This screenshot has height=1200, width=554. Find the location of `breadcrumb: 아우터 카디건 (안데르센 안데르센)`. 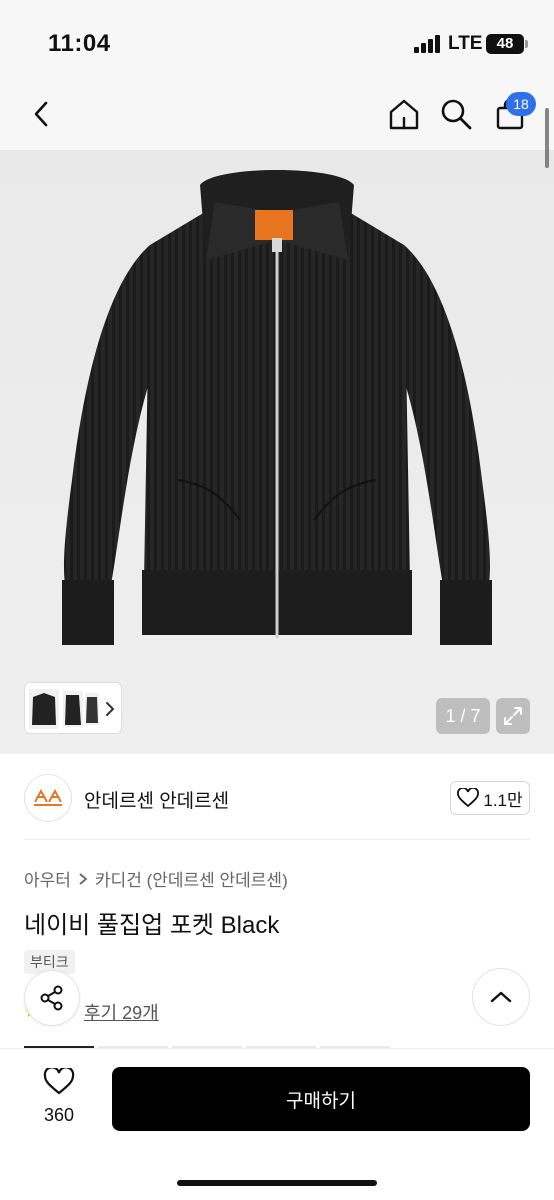

breadcrumb: 아우터 카디건 (안데르센 안데르센) is located at coordinates (156, 878).